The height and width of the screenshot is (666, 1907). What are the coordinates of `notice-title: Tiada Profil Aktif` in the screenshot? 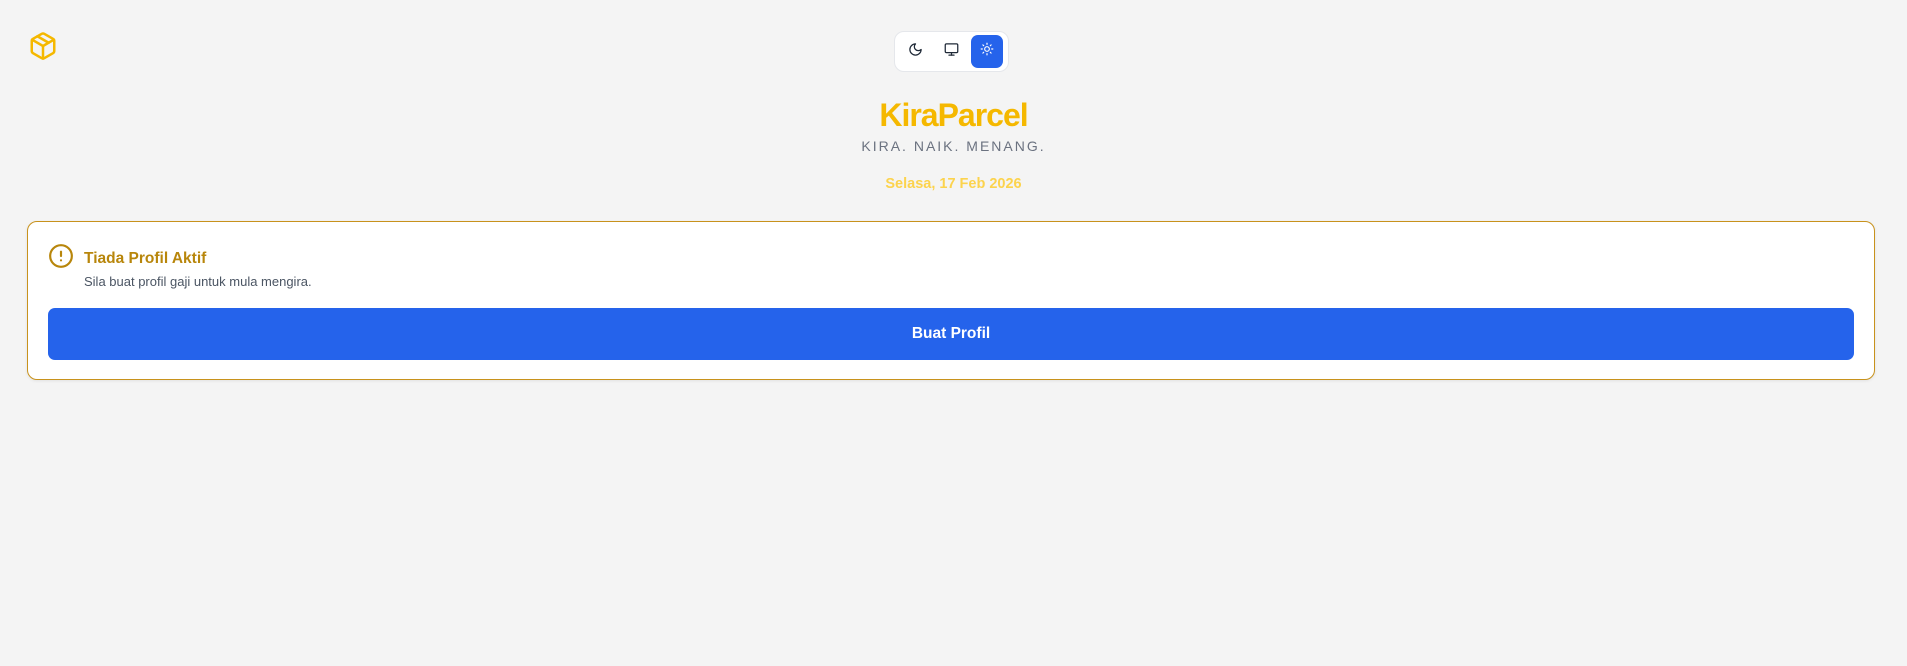 It's located at (145, 258).